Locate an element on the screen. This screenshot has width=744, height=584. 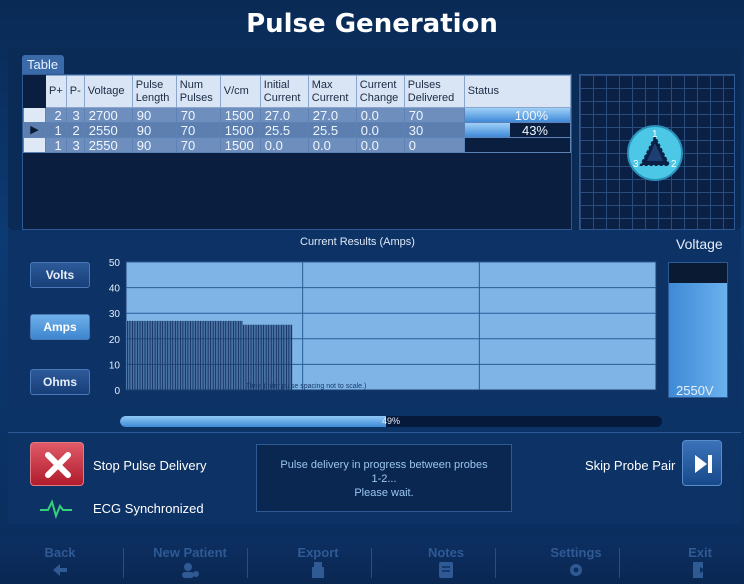
table-cell: 1500 is located at coordinates (240, 145).